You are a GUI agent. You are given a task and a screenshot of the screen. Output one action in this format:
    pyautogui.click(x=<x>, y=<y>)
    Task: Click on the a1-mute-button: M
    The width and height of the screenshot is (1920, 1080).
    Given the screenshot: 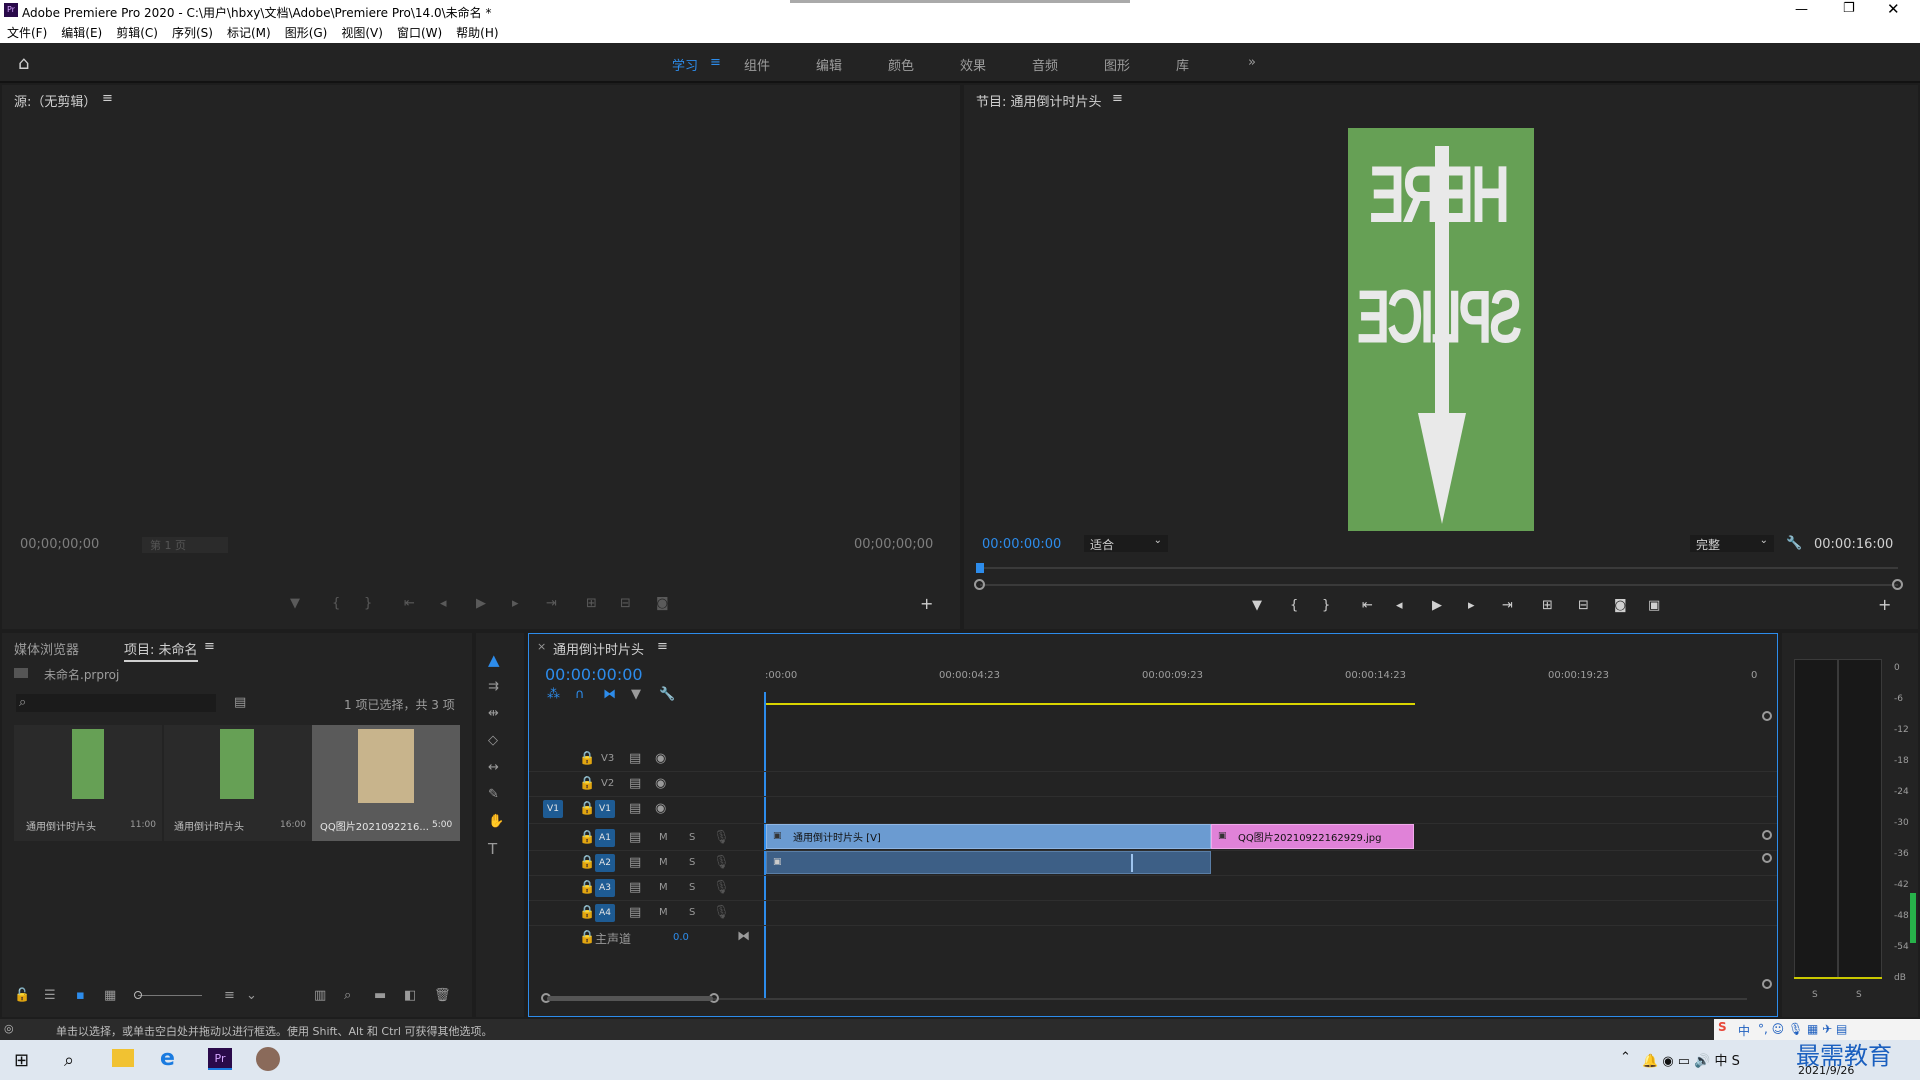 What is the action you would take?
    pyautogui.click(x=663, y=837)
    